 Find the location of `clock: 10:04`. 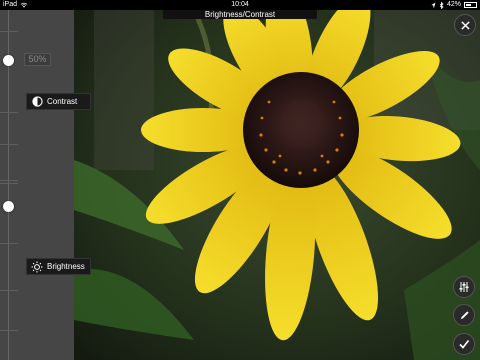

clock: 10:04 is located at coordinates (240, 4).